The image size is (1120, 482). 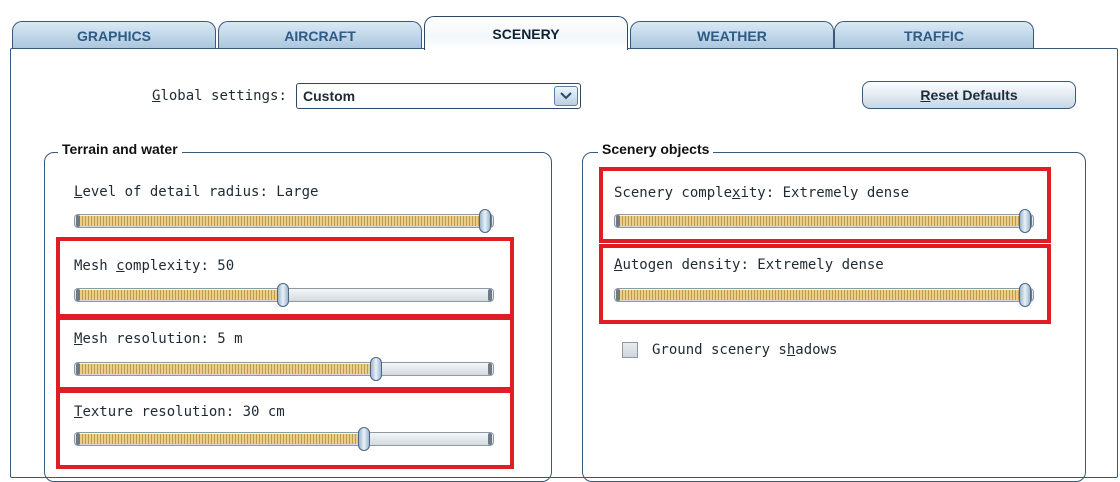 I want to click on mesh-resolution-label: Mesh resolution: 5 m, so click(x=158, y=339).